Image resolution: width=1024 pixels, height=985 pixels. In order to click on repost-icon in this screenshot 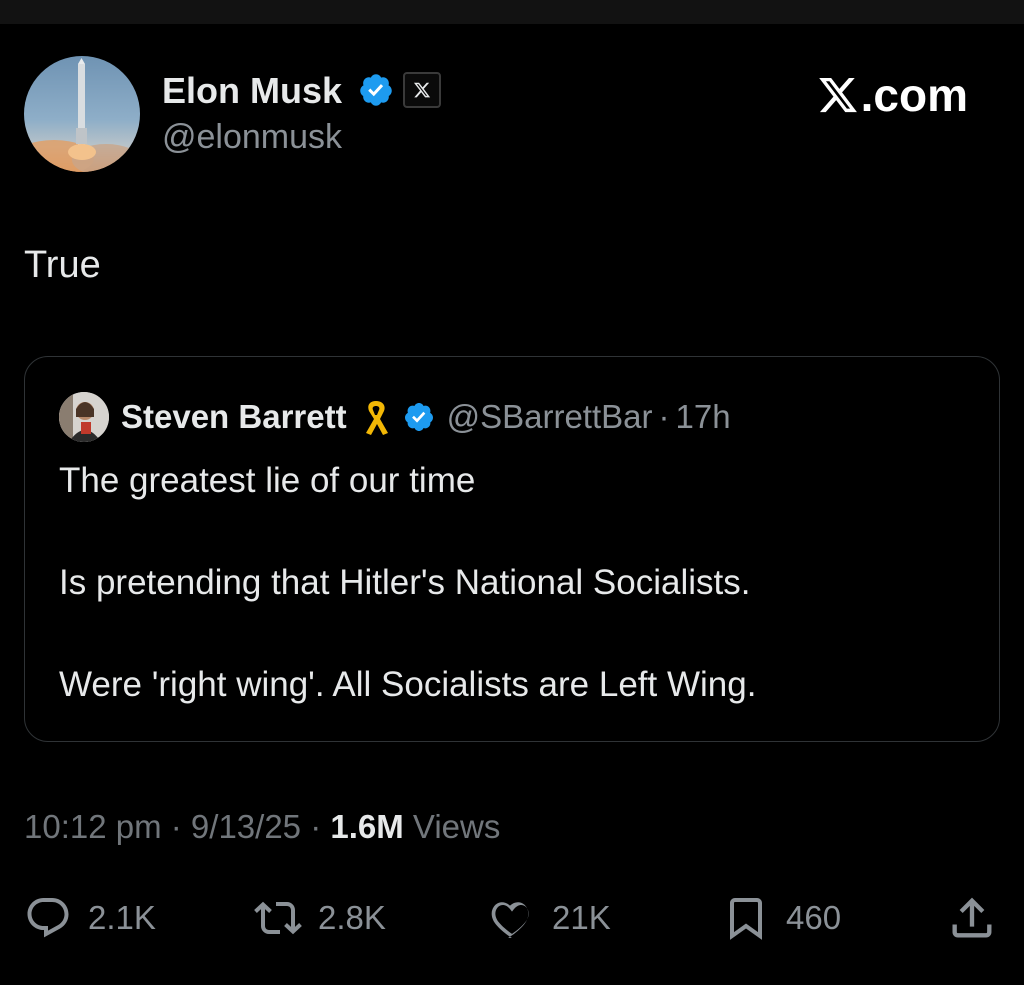, I will do `click(278, 918)`.